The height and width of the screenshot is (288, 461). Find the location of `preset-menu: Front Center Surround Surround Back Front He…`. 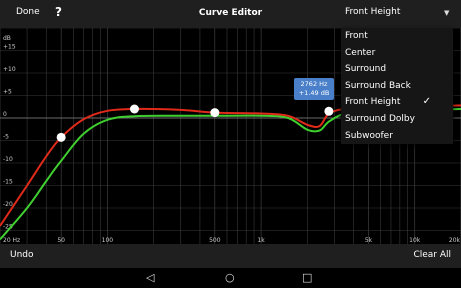

preset-menu: Front Center Surround Surround Back Front He… is located at coordinates (397, 86).